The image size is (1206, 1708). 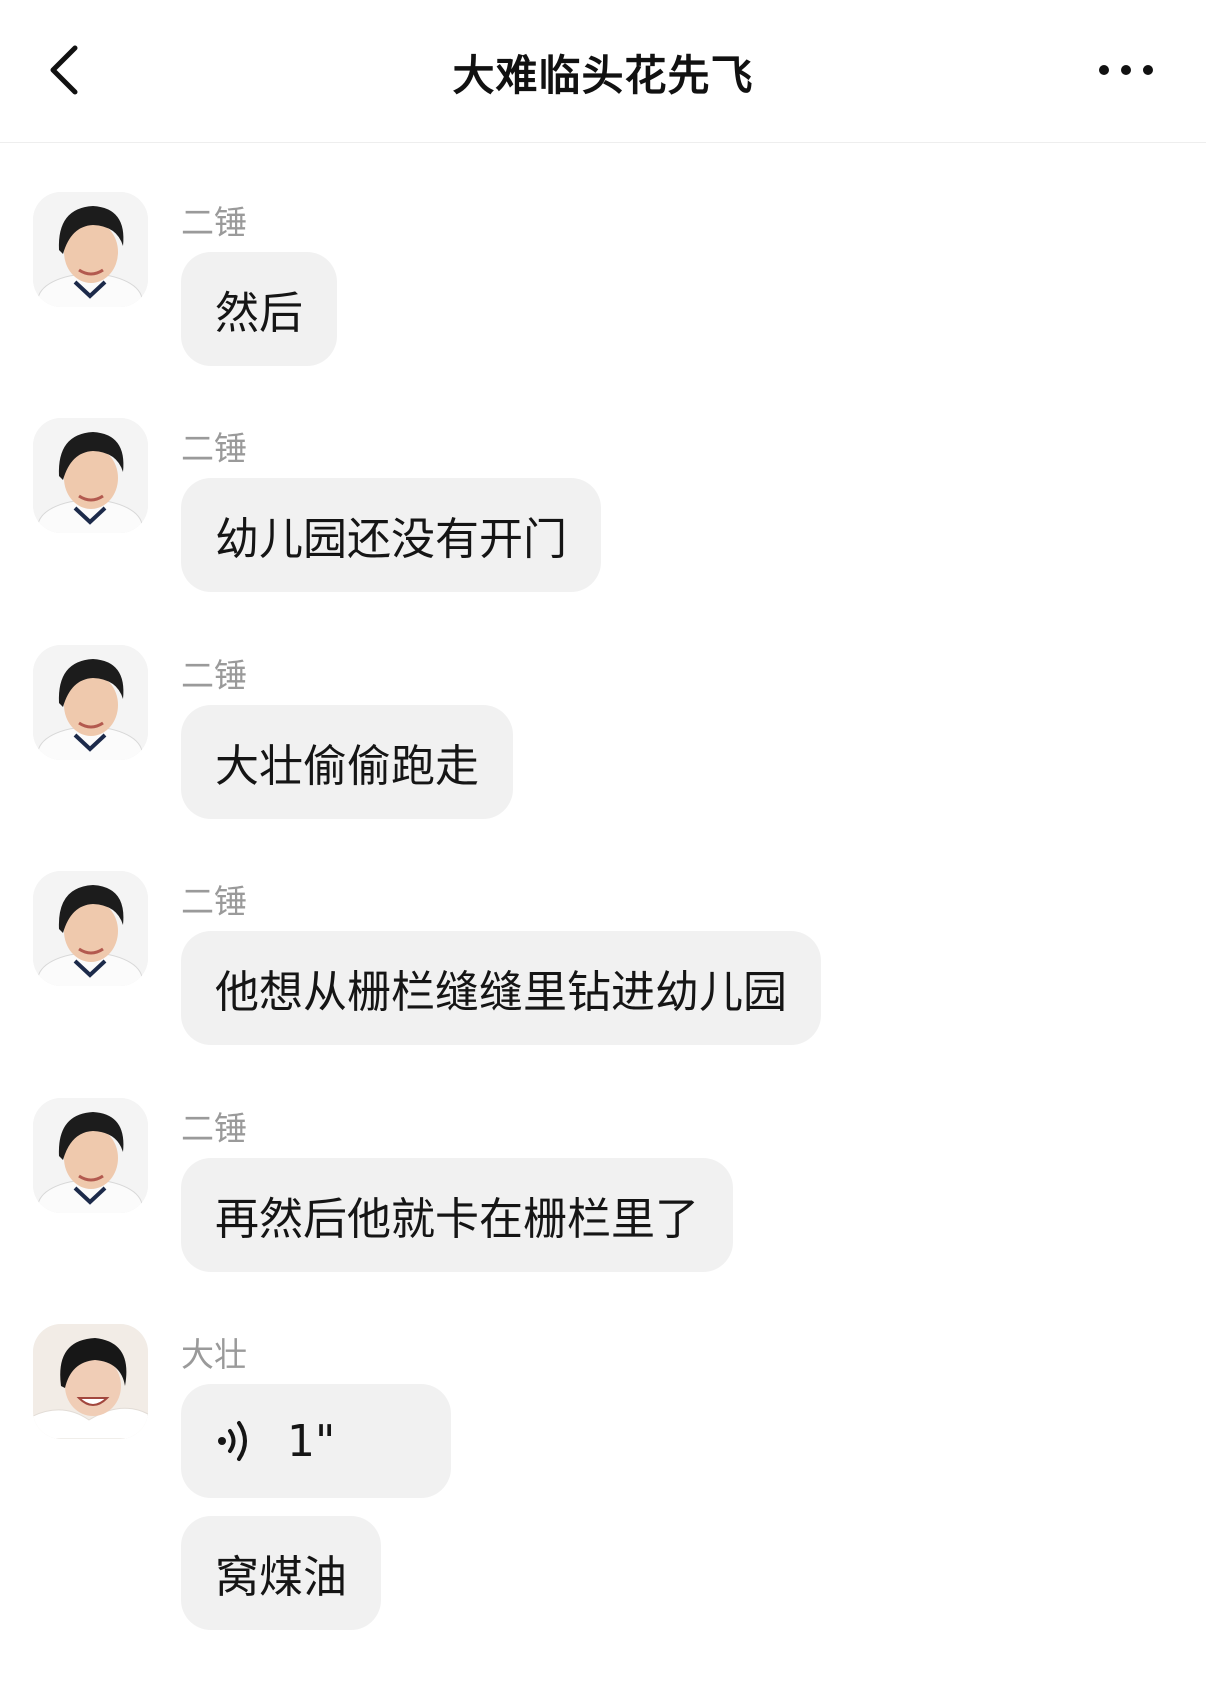 I want to click on message-bubble: 大壮偷偷跑走, so click(x=347, y=762).